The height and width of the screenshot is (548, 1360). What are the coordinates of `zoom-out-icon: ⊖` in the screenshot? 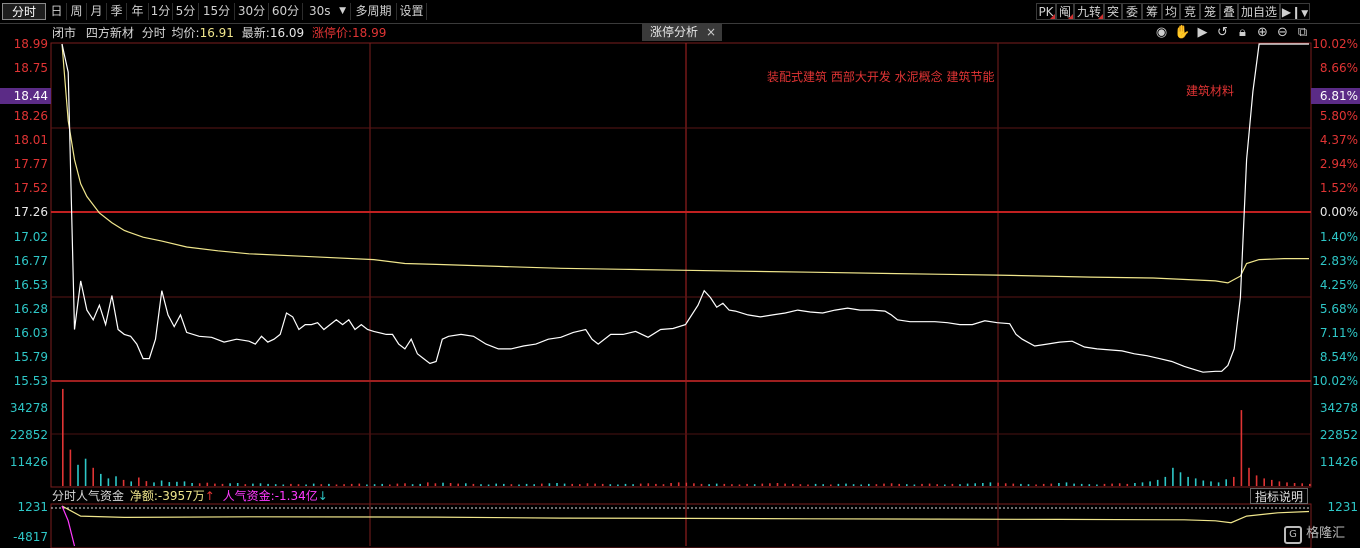 It's located at (1282, 32).